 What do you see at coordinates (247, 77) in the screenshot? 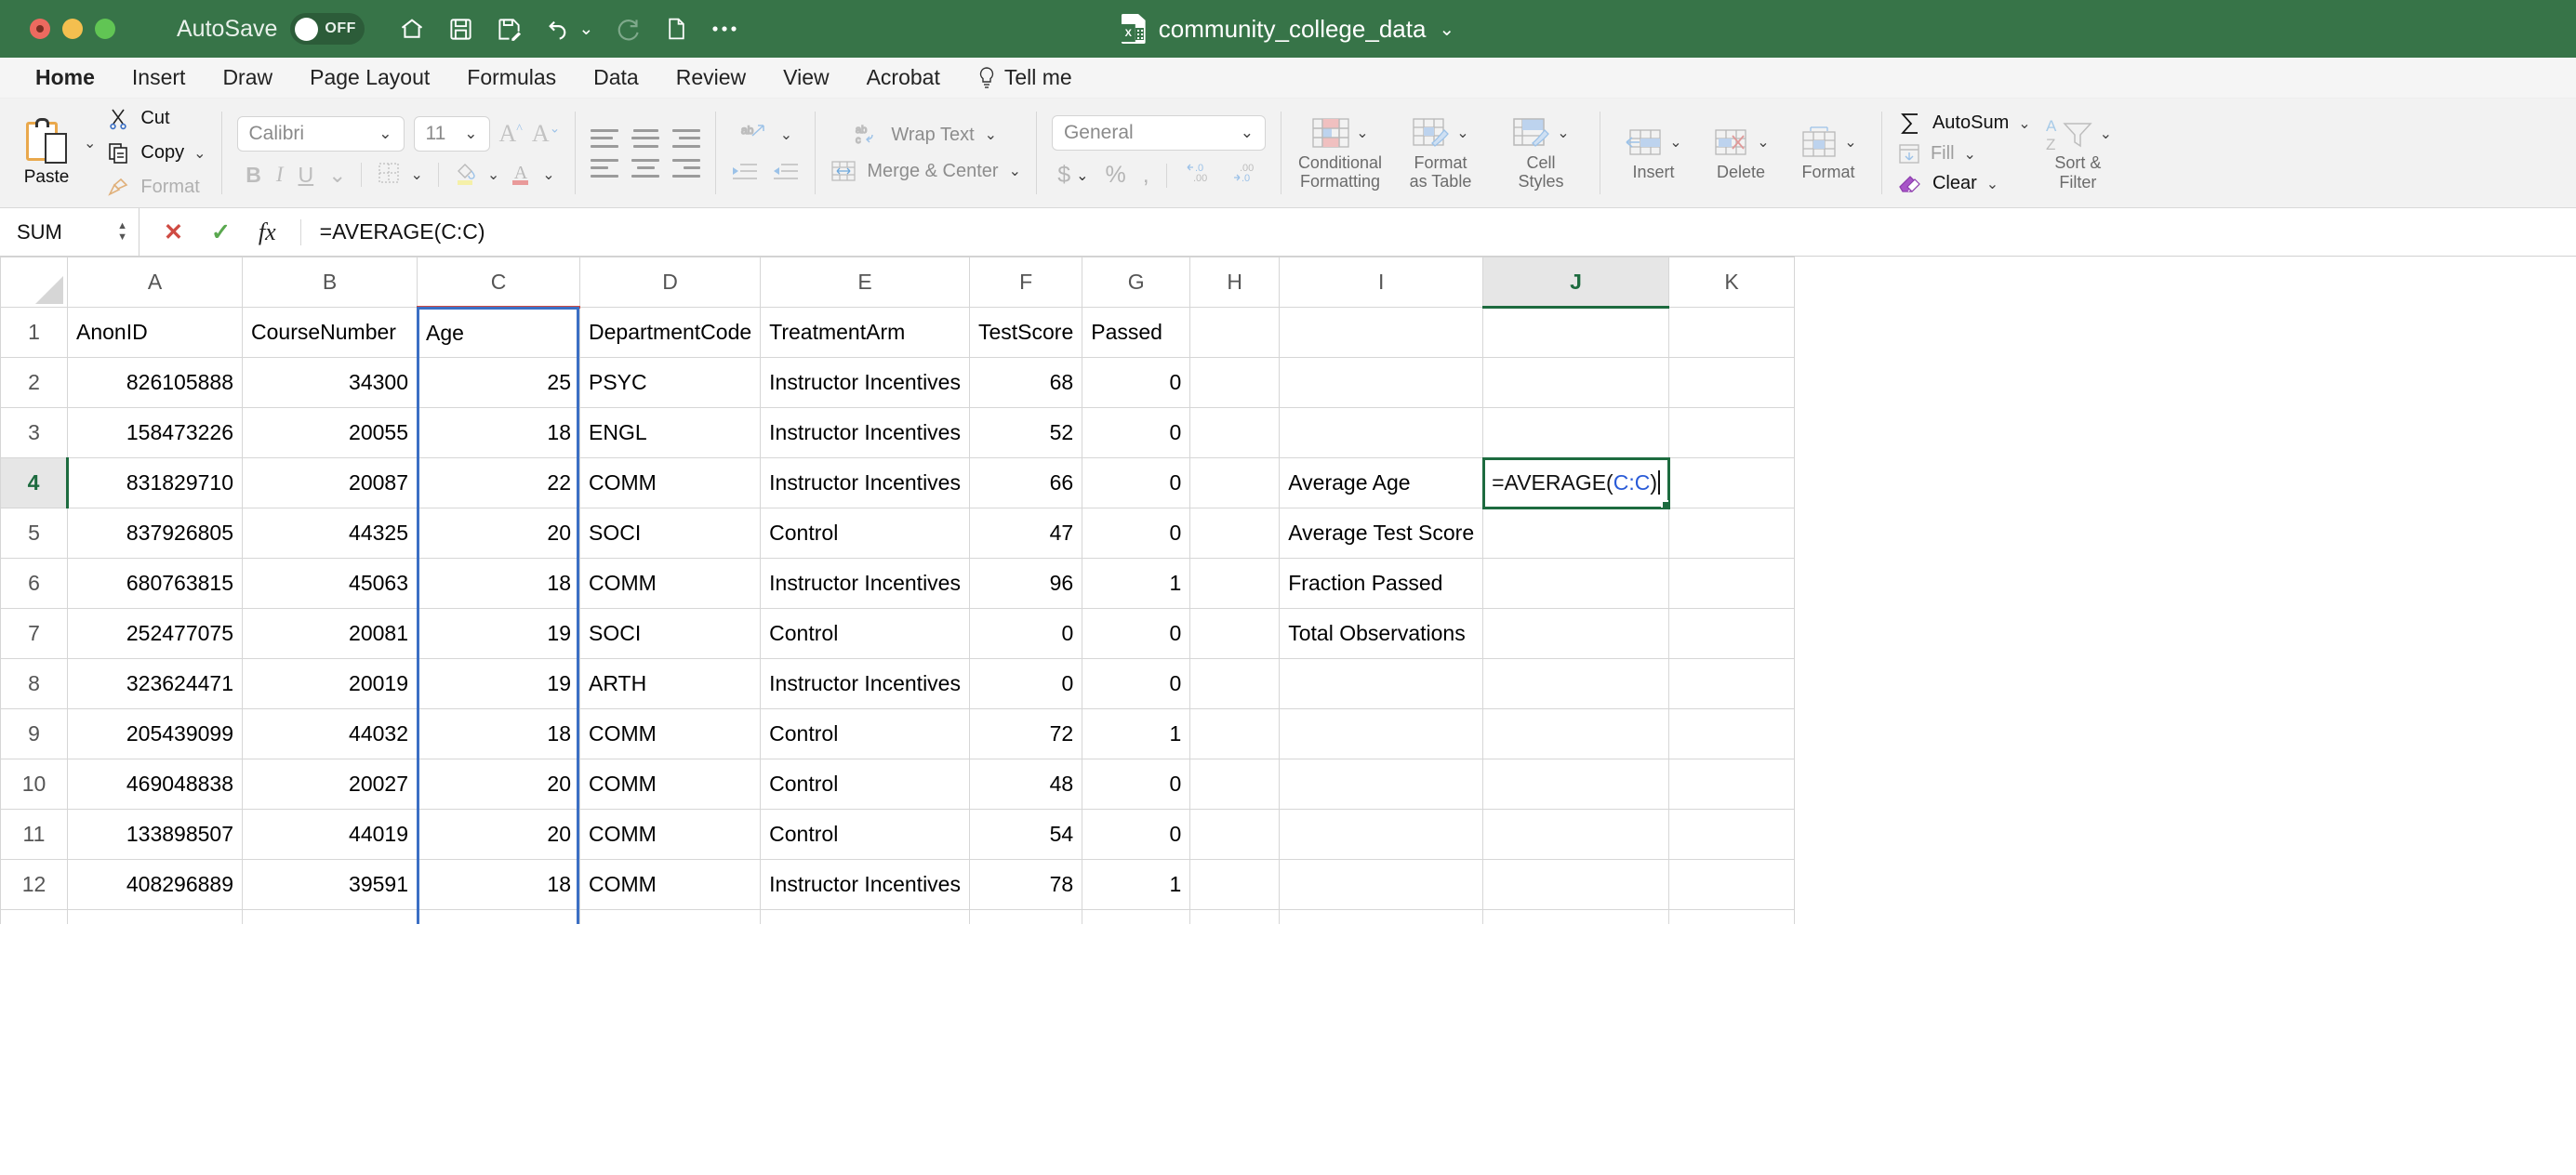
I see `tab-draw: Draw` at bounding box center [247, 77].